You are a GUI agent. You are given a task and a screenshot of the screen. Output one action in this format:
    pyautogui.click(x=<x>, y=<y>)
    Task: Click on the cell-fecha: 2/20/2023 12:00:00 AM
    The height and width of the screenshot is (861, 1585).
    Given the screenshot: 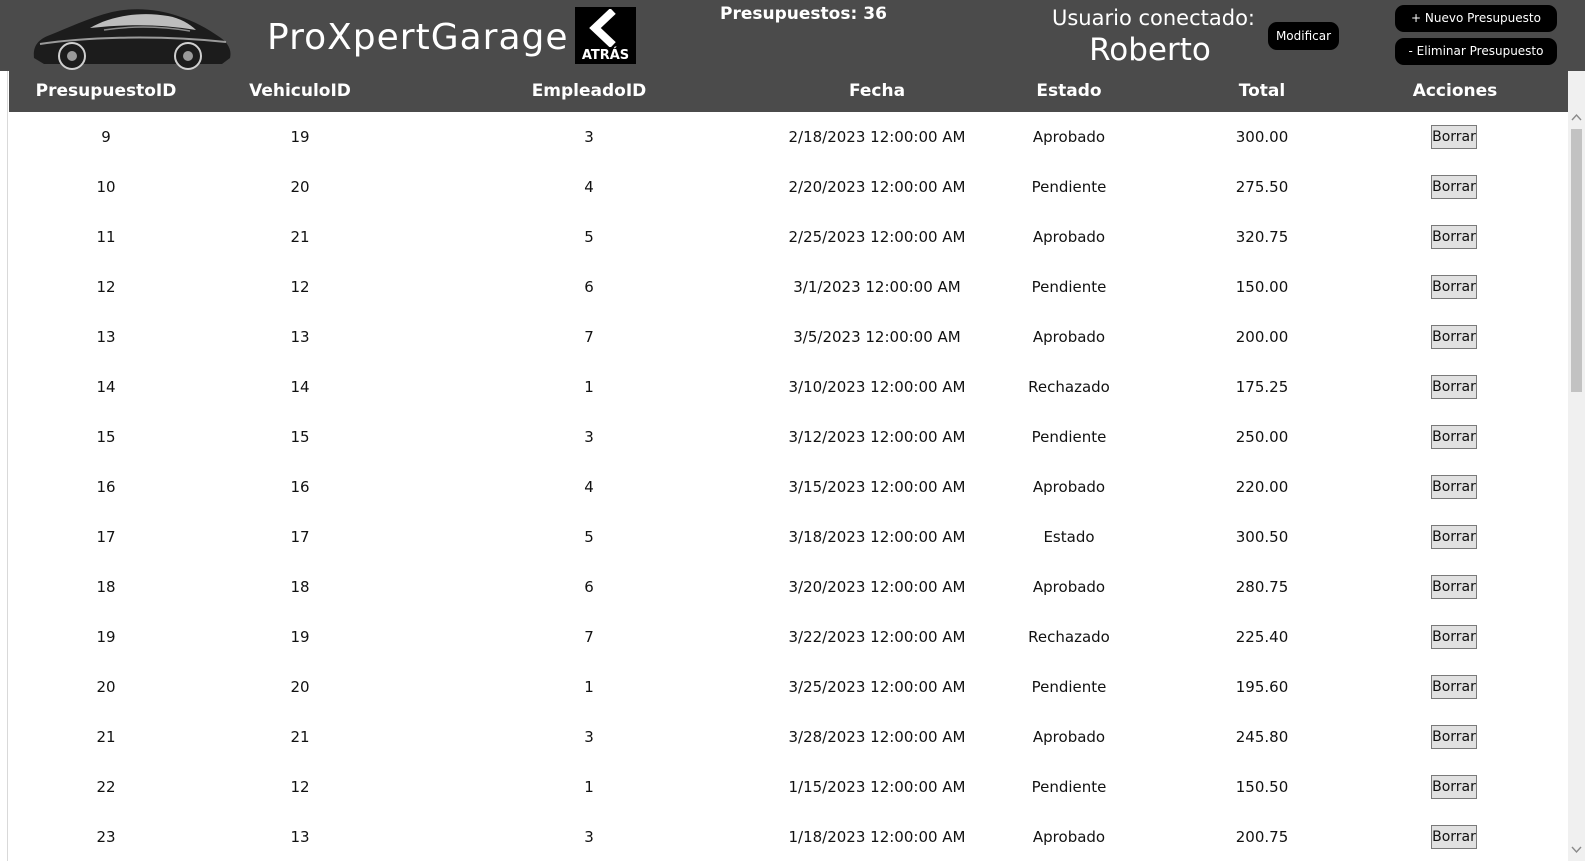 What is the action you would take?
    pyautogui.click(x=877, y=187)
    